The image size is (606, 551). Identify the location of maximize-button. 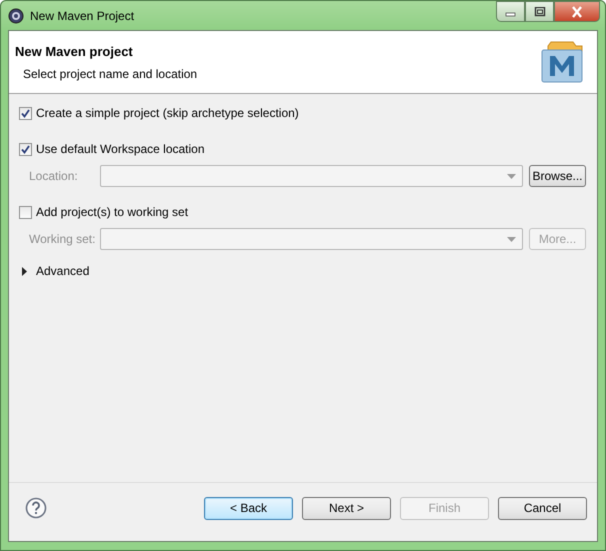
(539, 11).